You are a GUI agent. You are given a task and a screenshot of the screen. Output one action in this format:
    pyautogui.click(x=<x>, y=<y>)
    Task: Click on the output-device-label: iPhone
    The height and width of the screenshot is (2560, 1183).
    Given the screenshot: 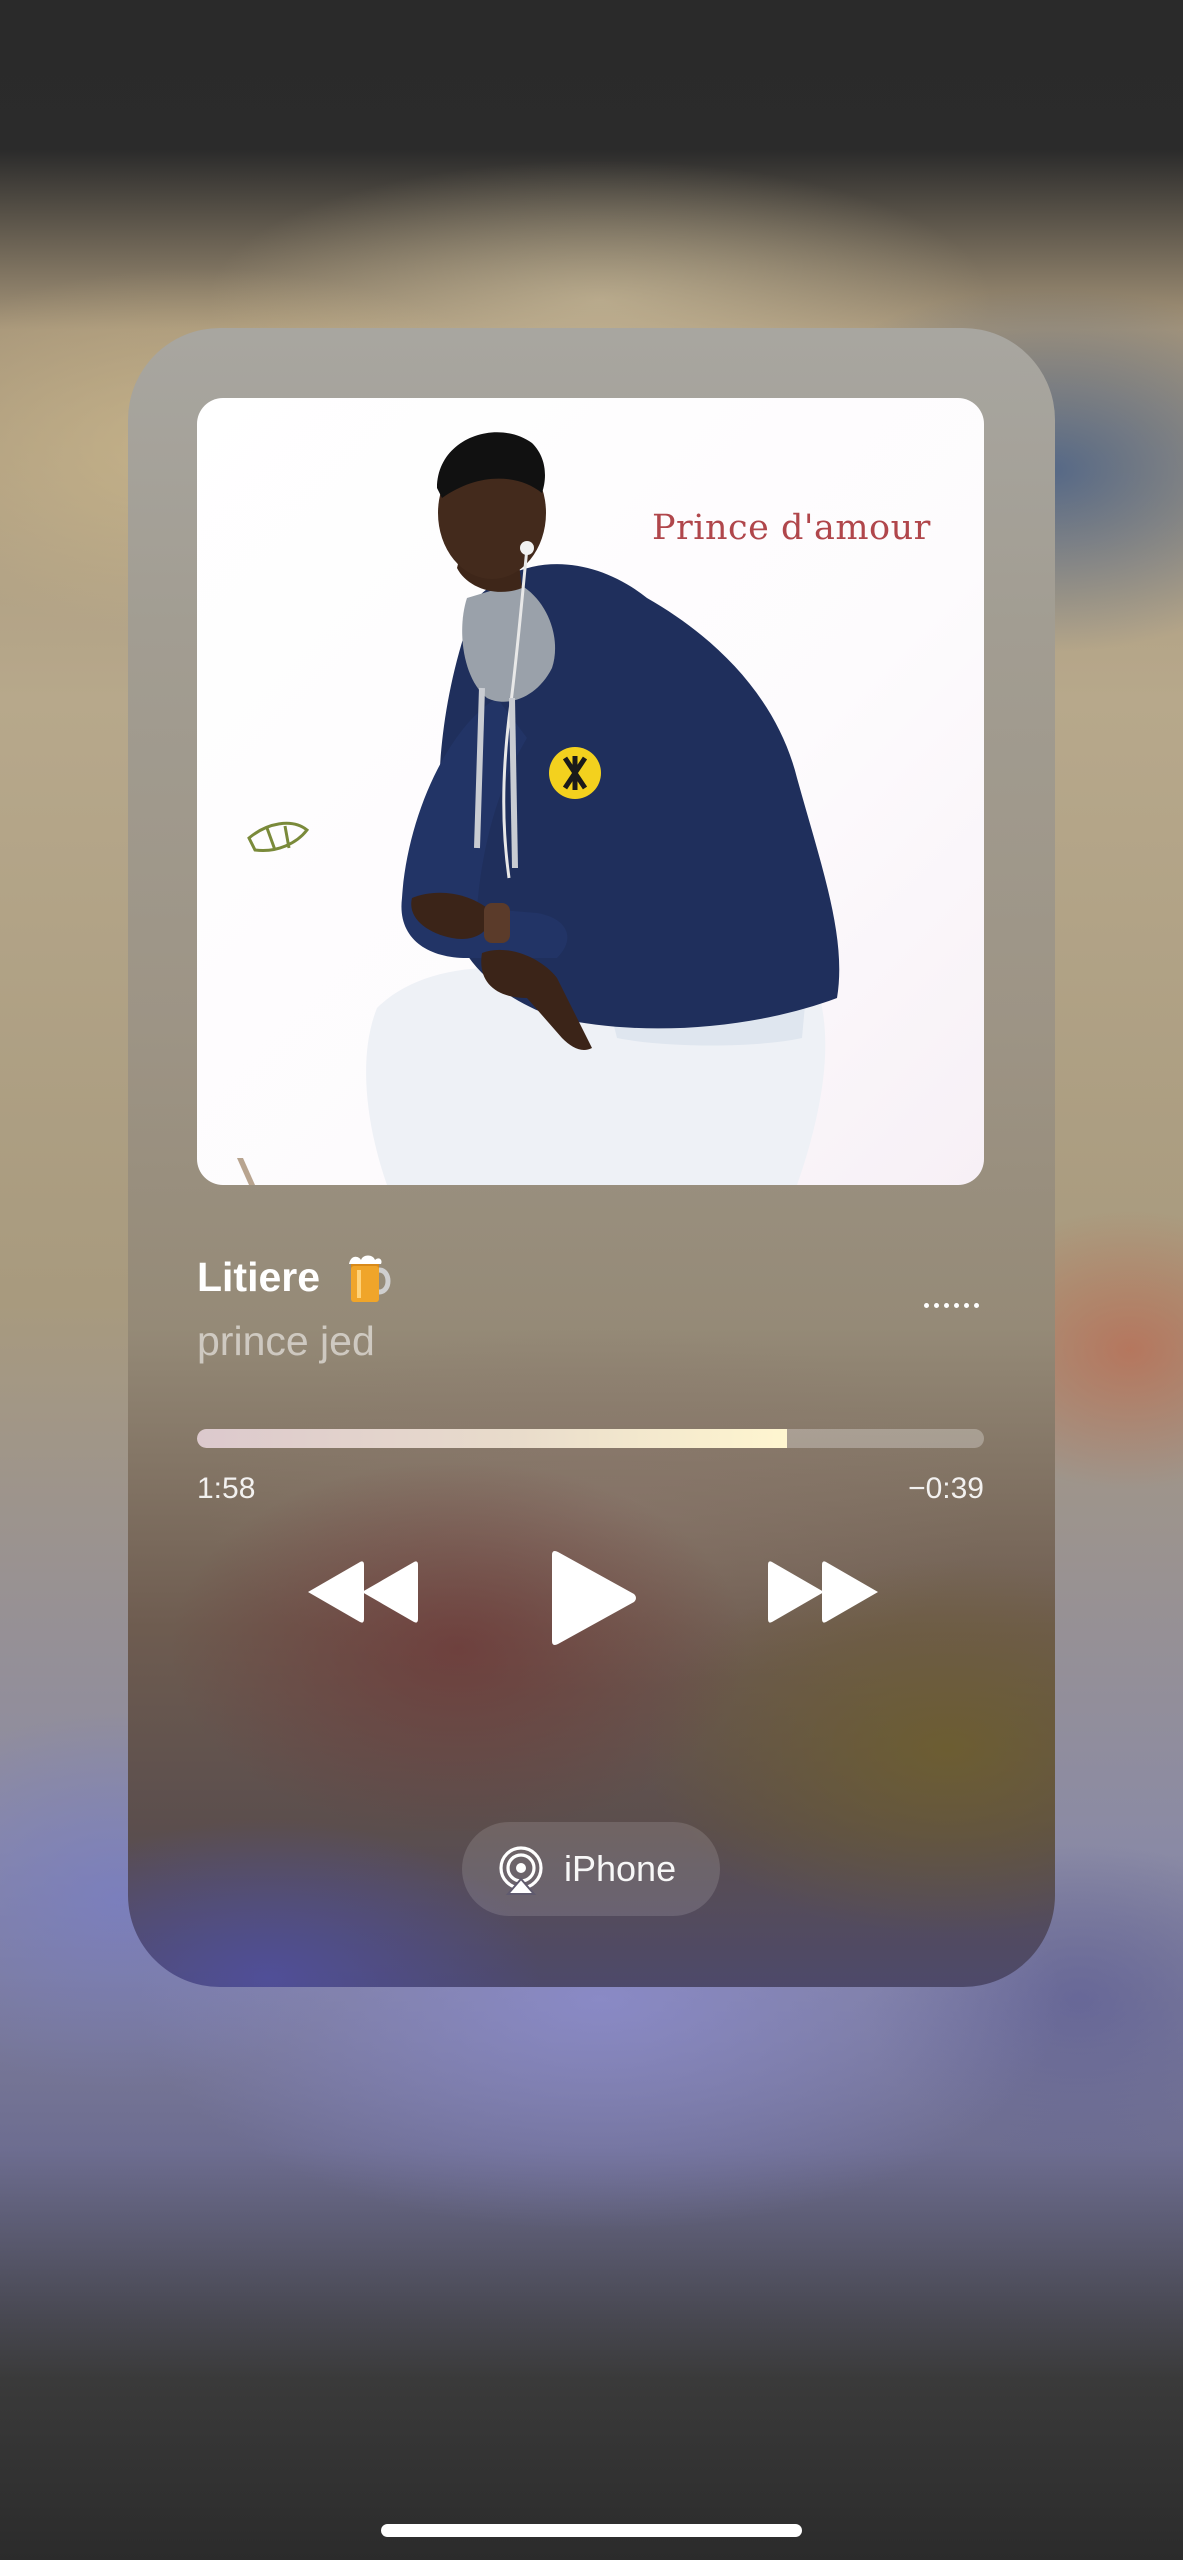 What is the action you would take?
    pyautogui.click(x=620, y=1868)
    